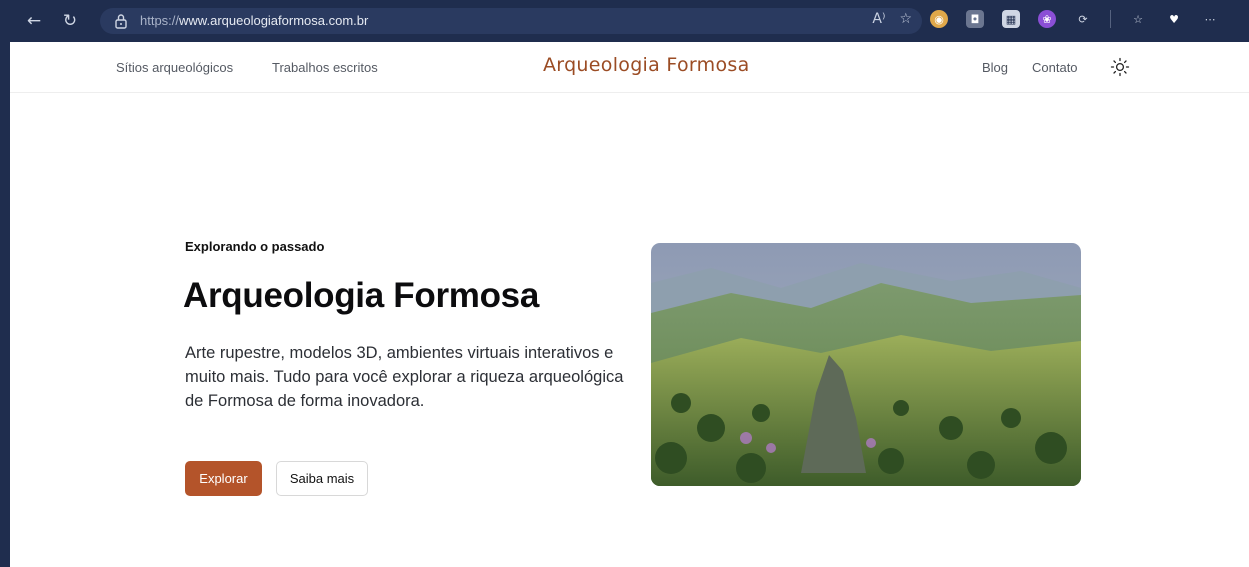 This screenshot has height=567, width=1249. Describe the element at coordinates (121, 21) in the screenshot. I see `lock-icon` at that location.